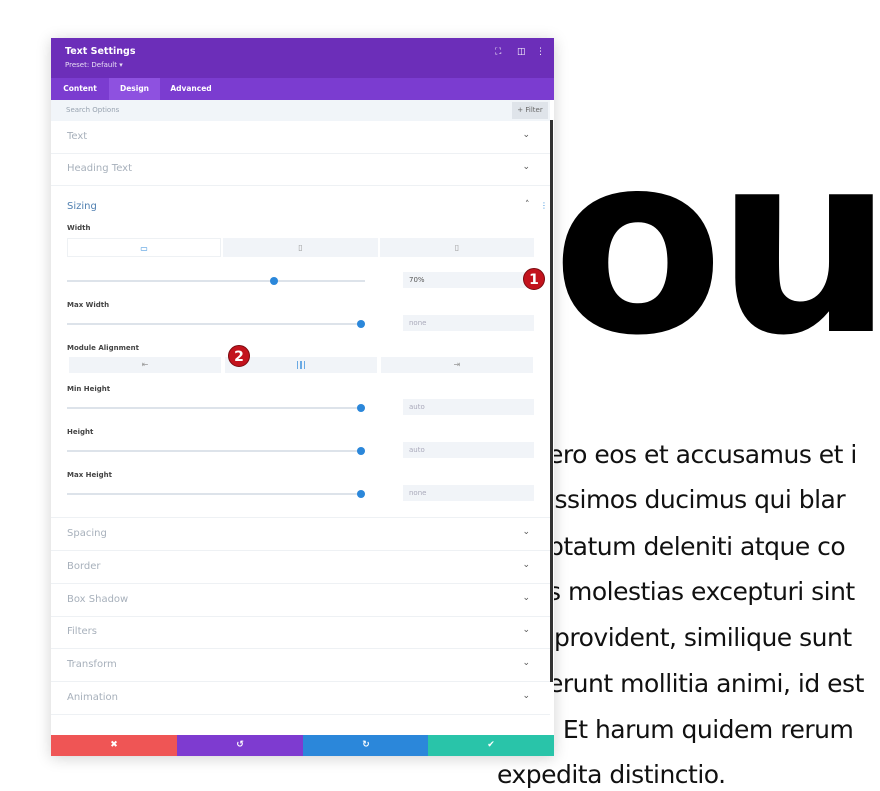  Describe the element at coordinates (302, 58) in the screenshot. I see `panel-header: Text Settings Preset: Default ▾ ⛶ ◫ ⋮` at that location.